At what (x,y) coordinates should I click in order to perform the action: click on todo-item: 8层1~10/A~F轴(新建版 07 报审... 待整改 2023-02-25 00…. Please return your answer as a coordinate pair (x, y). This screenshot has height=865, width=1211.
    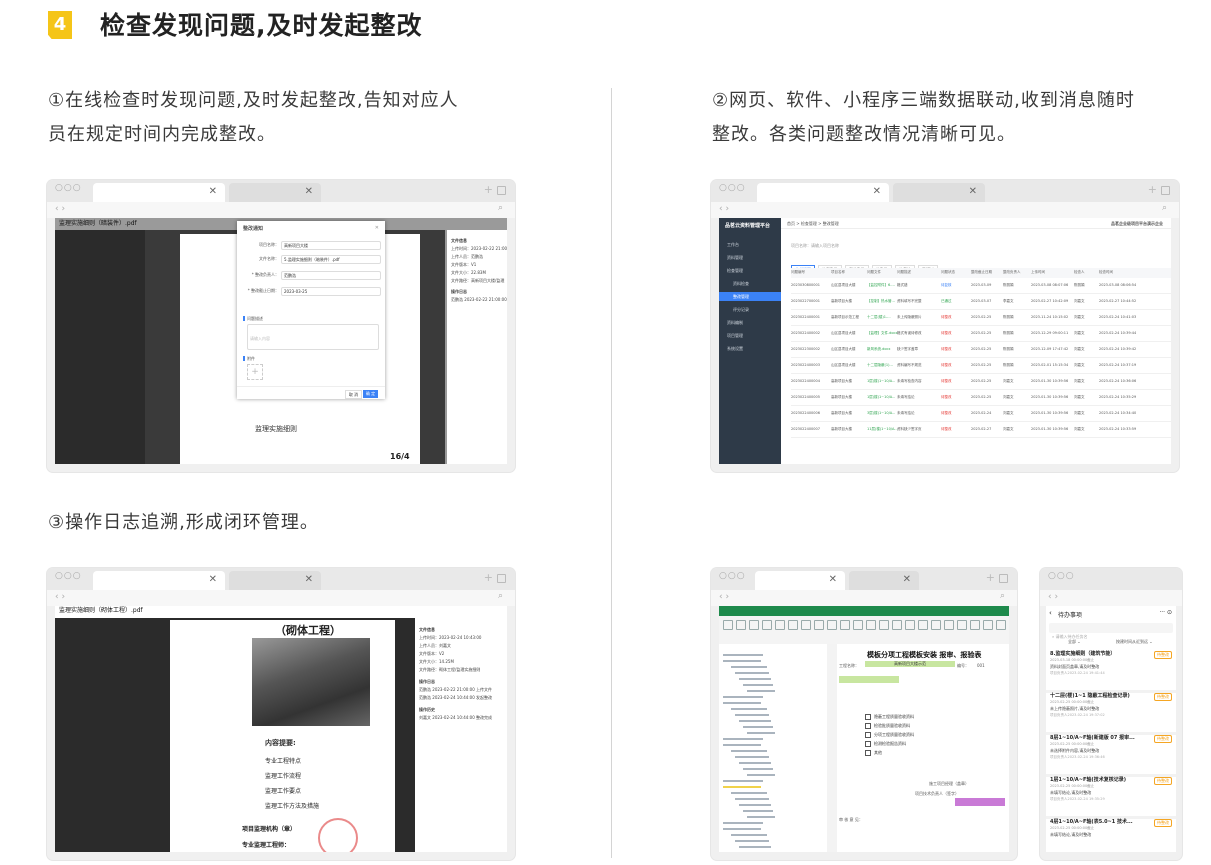
    Looking at the image, I should click on (1111, 754).